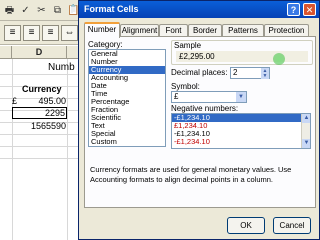 The height and width of the screenshot is (240, 320). Describe the element at coordinates (111, 9) in the screenshot. I see `dialog-title: Format Cells` at that location.